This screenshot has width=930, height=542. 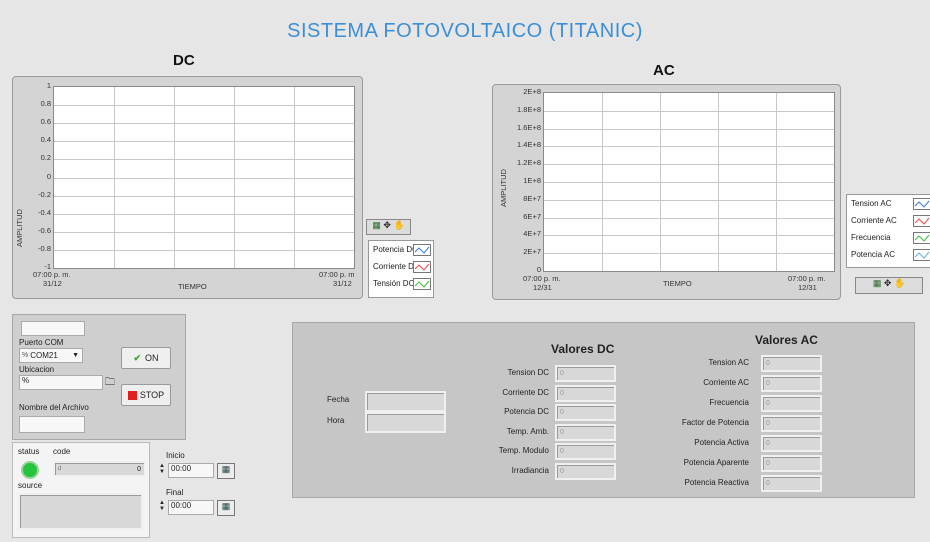 I want to click on folder-browse-icon: 🗀, so click(x=110, y=381).